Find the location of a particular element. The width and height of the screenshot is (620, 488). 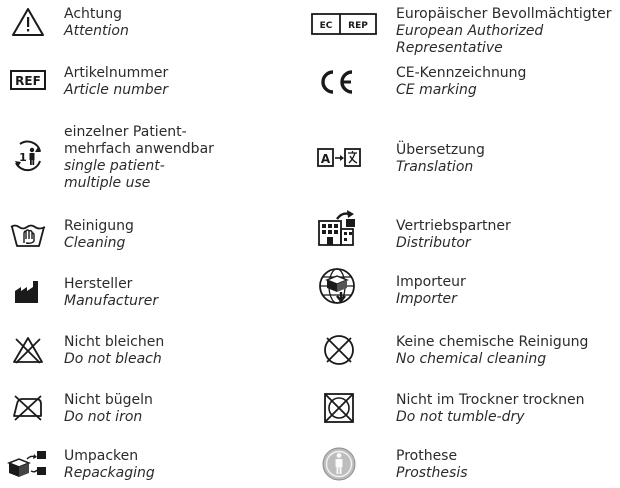

english-label: Do not bleach is located at coordinates (113, 359).